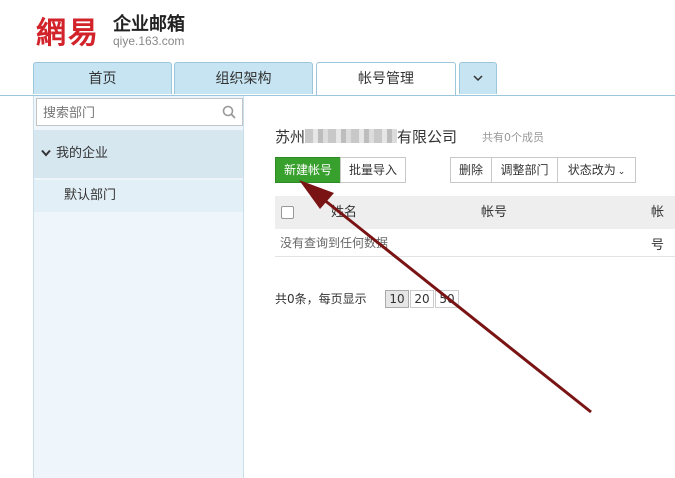 This screenshot has width=675, height=478. I want to click on column-header-name: 姓名, so click(344, 212).